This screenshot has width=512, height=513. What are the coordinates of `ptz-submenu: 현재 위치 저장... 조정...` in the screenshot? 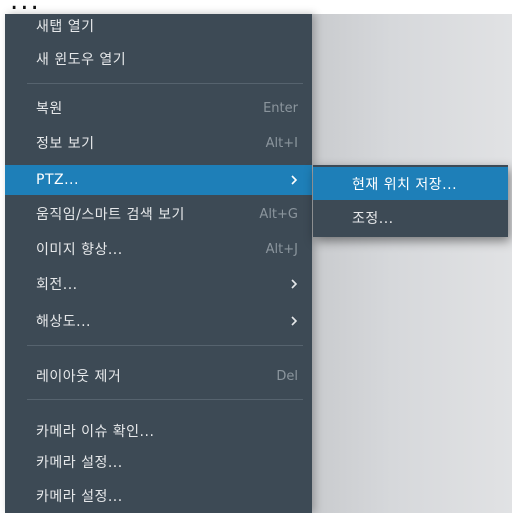 It's located at (410, 201).